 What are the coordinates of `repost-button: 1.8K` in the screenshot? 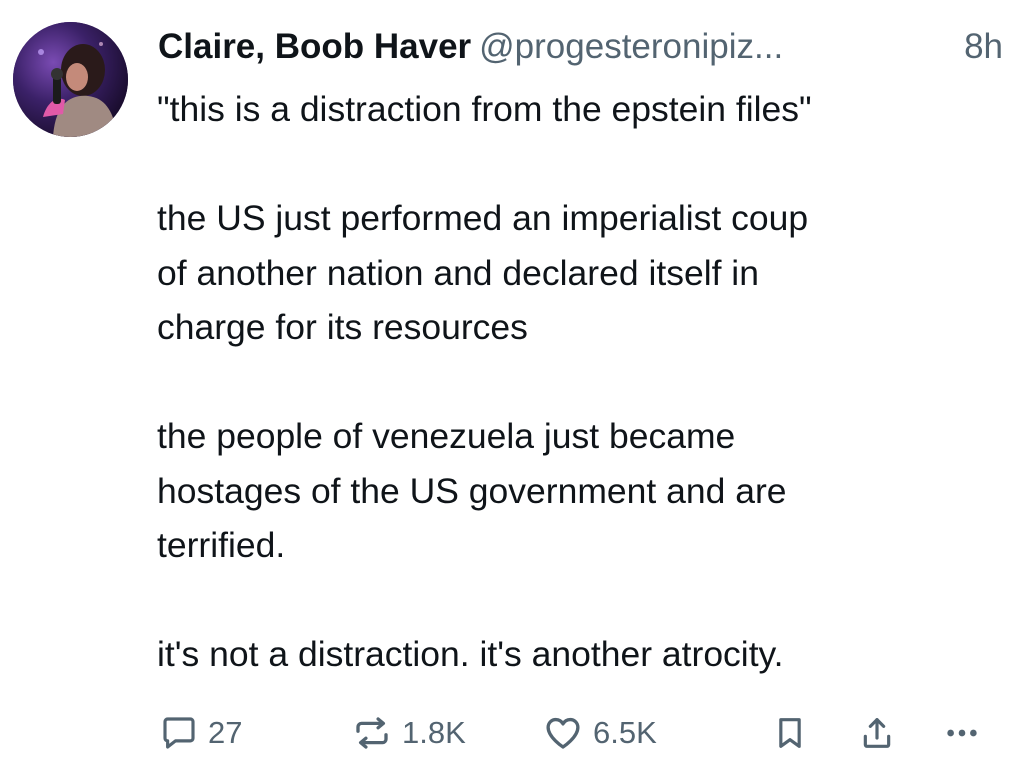 It's located at (408, 733).